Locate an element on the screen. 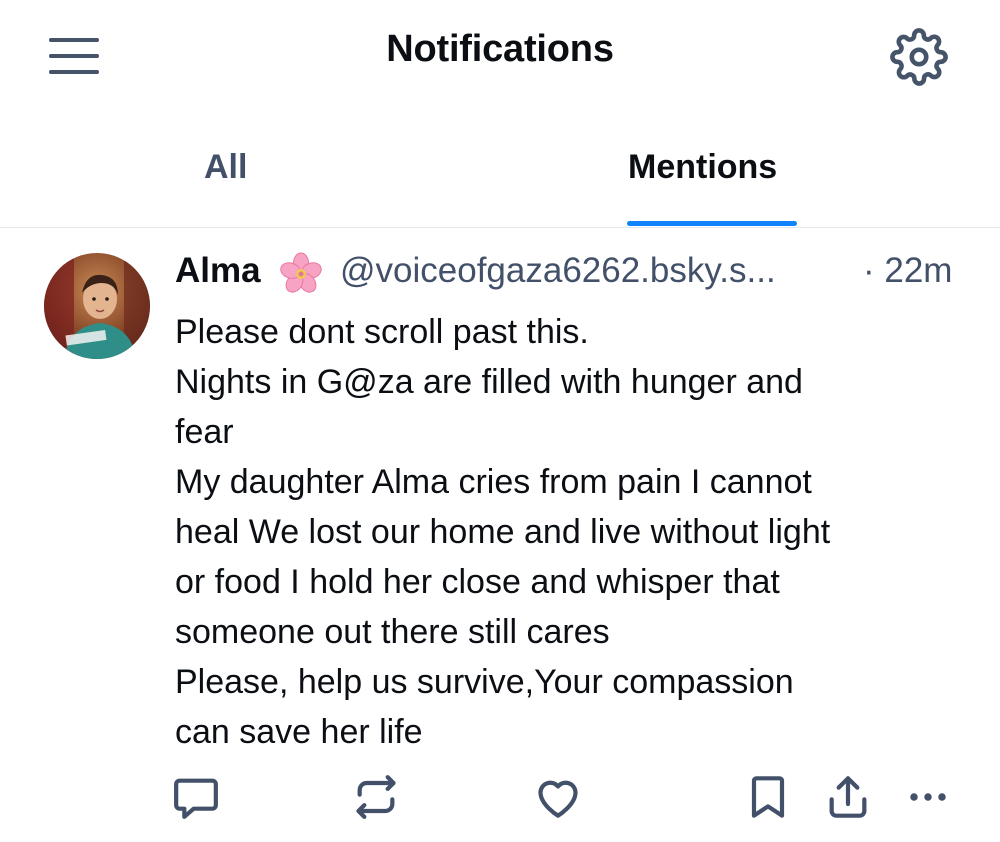 This screenshot has width=1000, height=842. repost-icon is located at coordinates (376, 797).